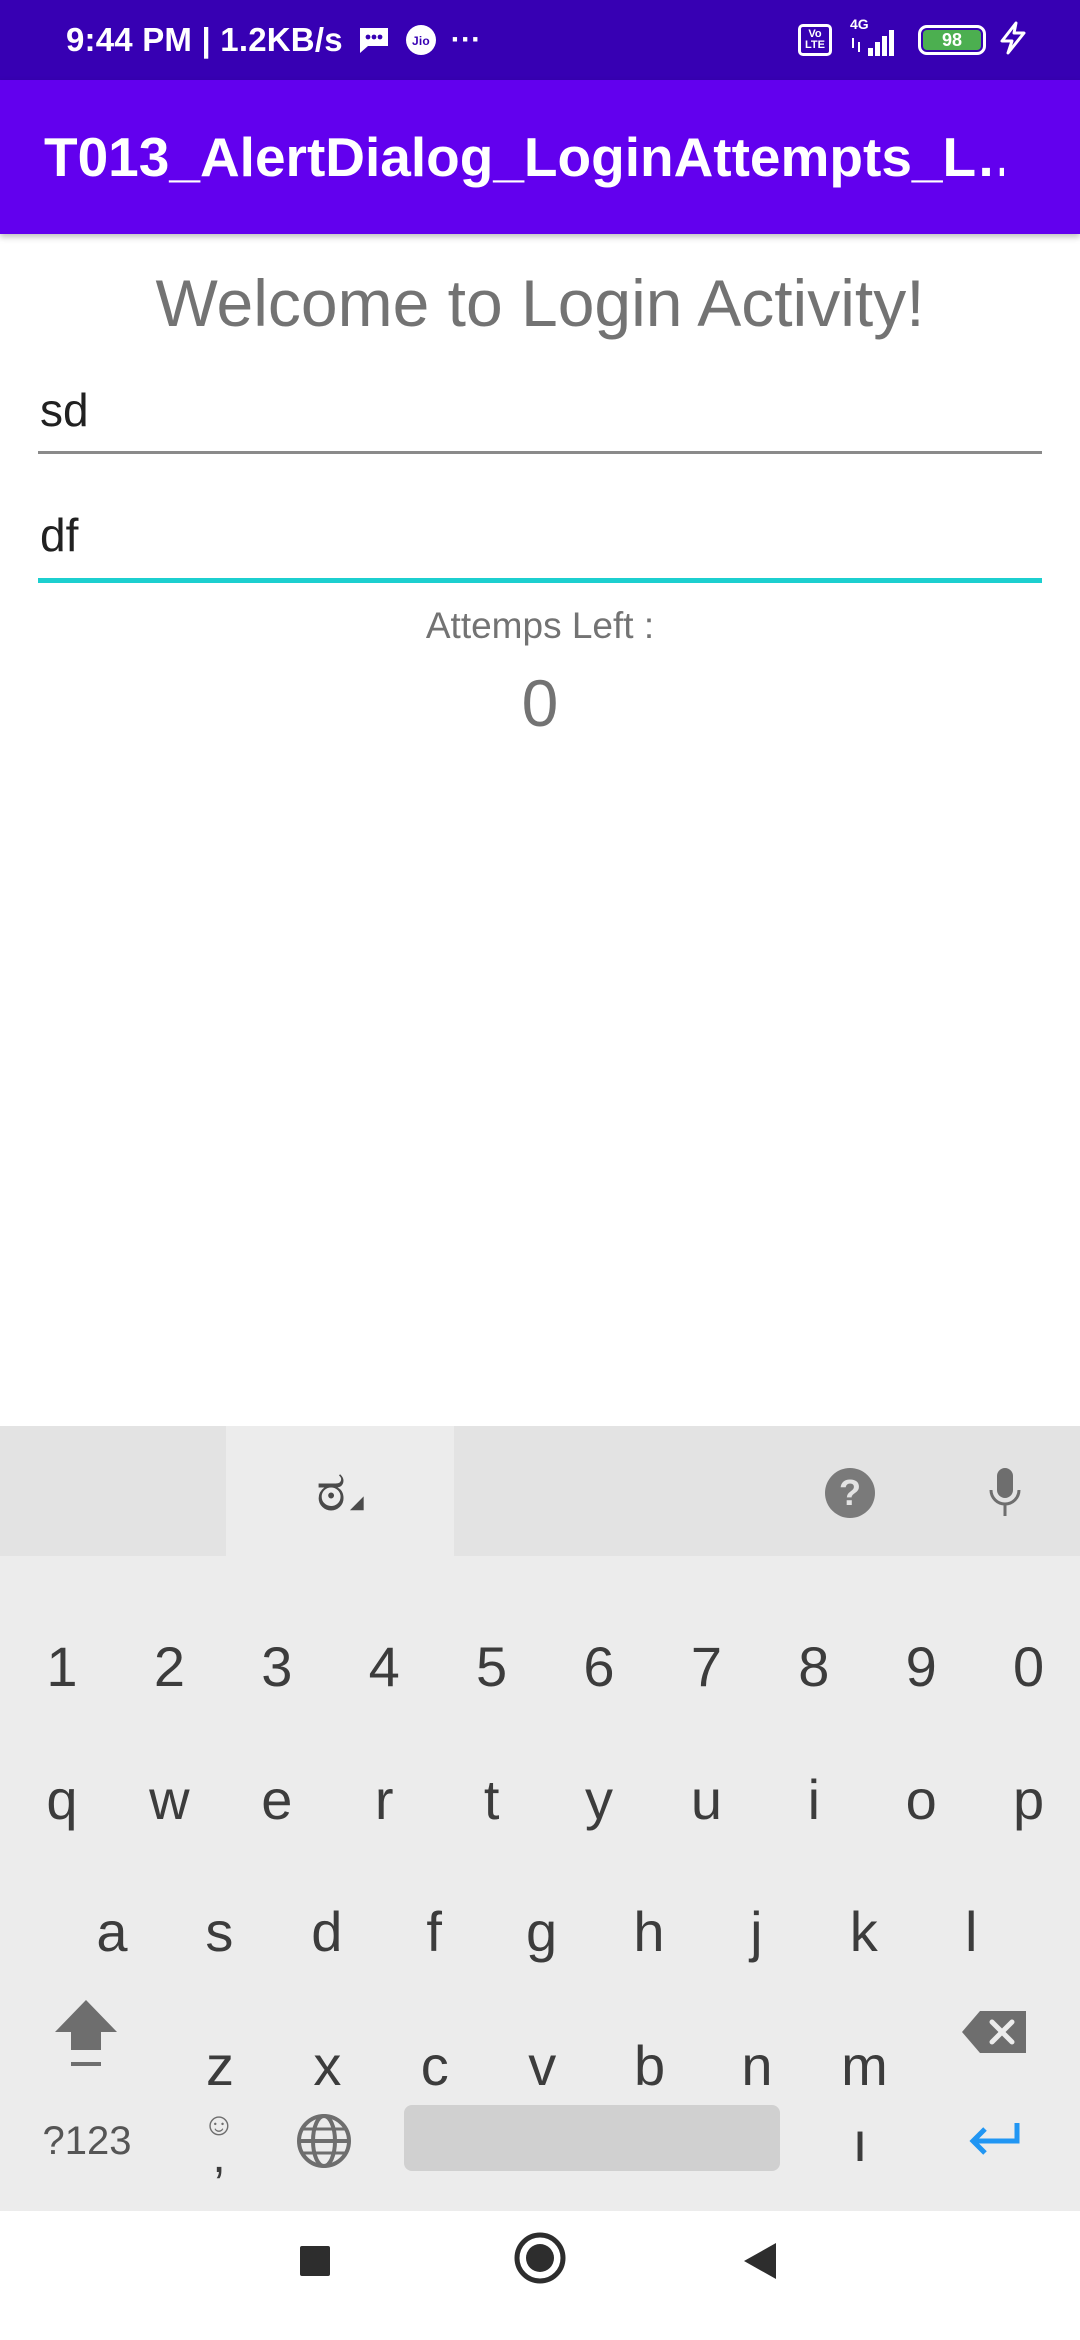 This screenshot has height=2340, width=1080. Describe the element at coordinates (540, 419) in the screenshot. I see `username-field: sd` at that location.